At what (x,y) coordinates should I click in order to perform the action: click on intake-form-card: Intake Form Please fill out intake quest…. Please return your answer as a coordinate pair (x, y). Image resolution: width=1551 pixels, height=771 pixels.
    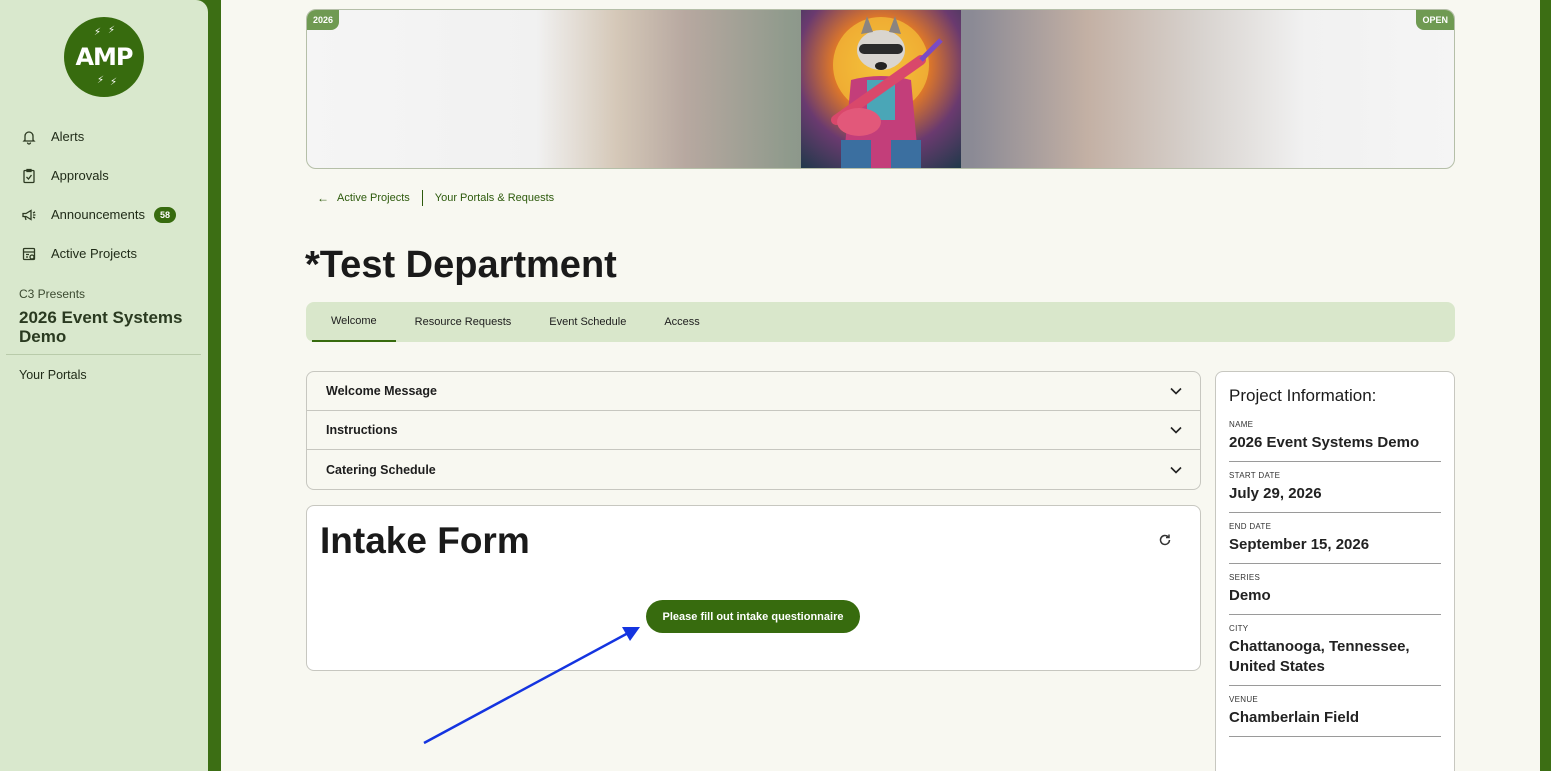
    Looking at the image, I should click on (753, 588).